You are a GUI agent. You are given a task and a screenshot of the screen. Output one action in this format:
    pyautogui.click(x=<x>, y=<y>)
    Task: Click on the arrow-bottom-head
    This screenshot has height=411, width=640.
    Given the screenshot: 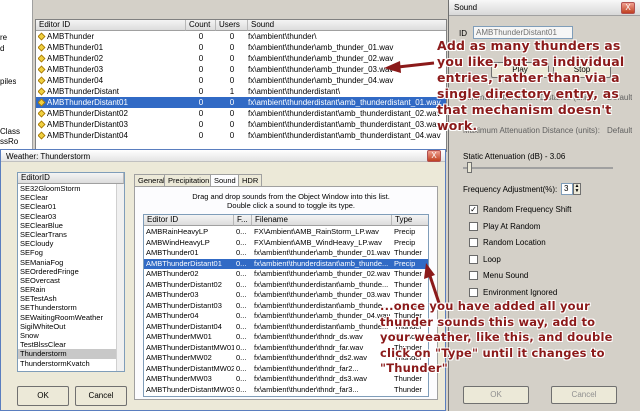 What is the action you would take?
    pyautogui.click(x=429, y=271)
    